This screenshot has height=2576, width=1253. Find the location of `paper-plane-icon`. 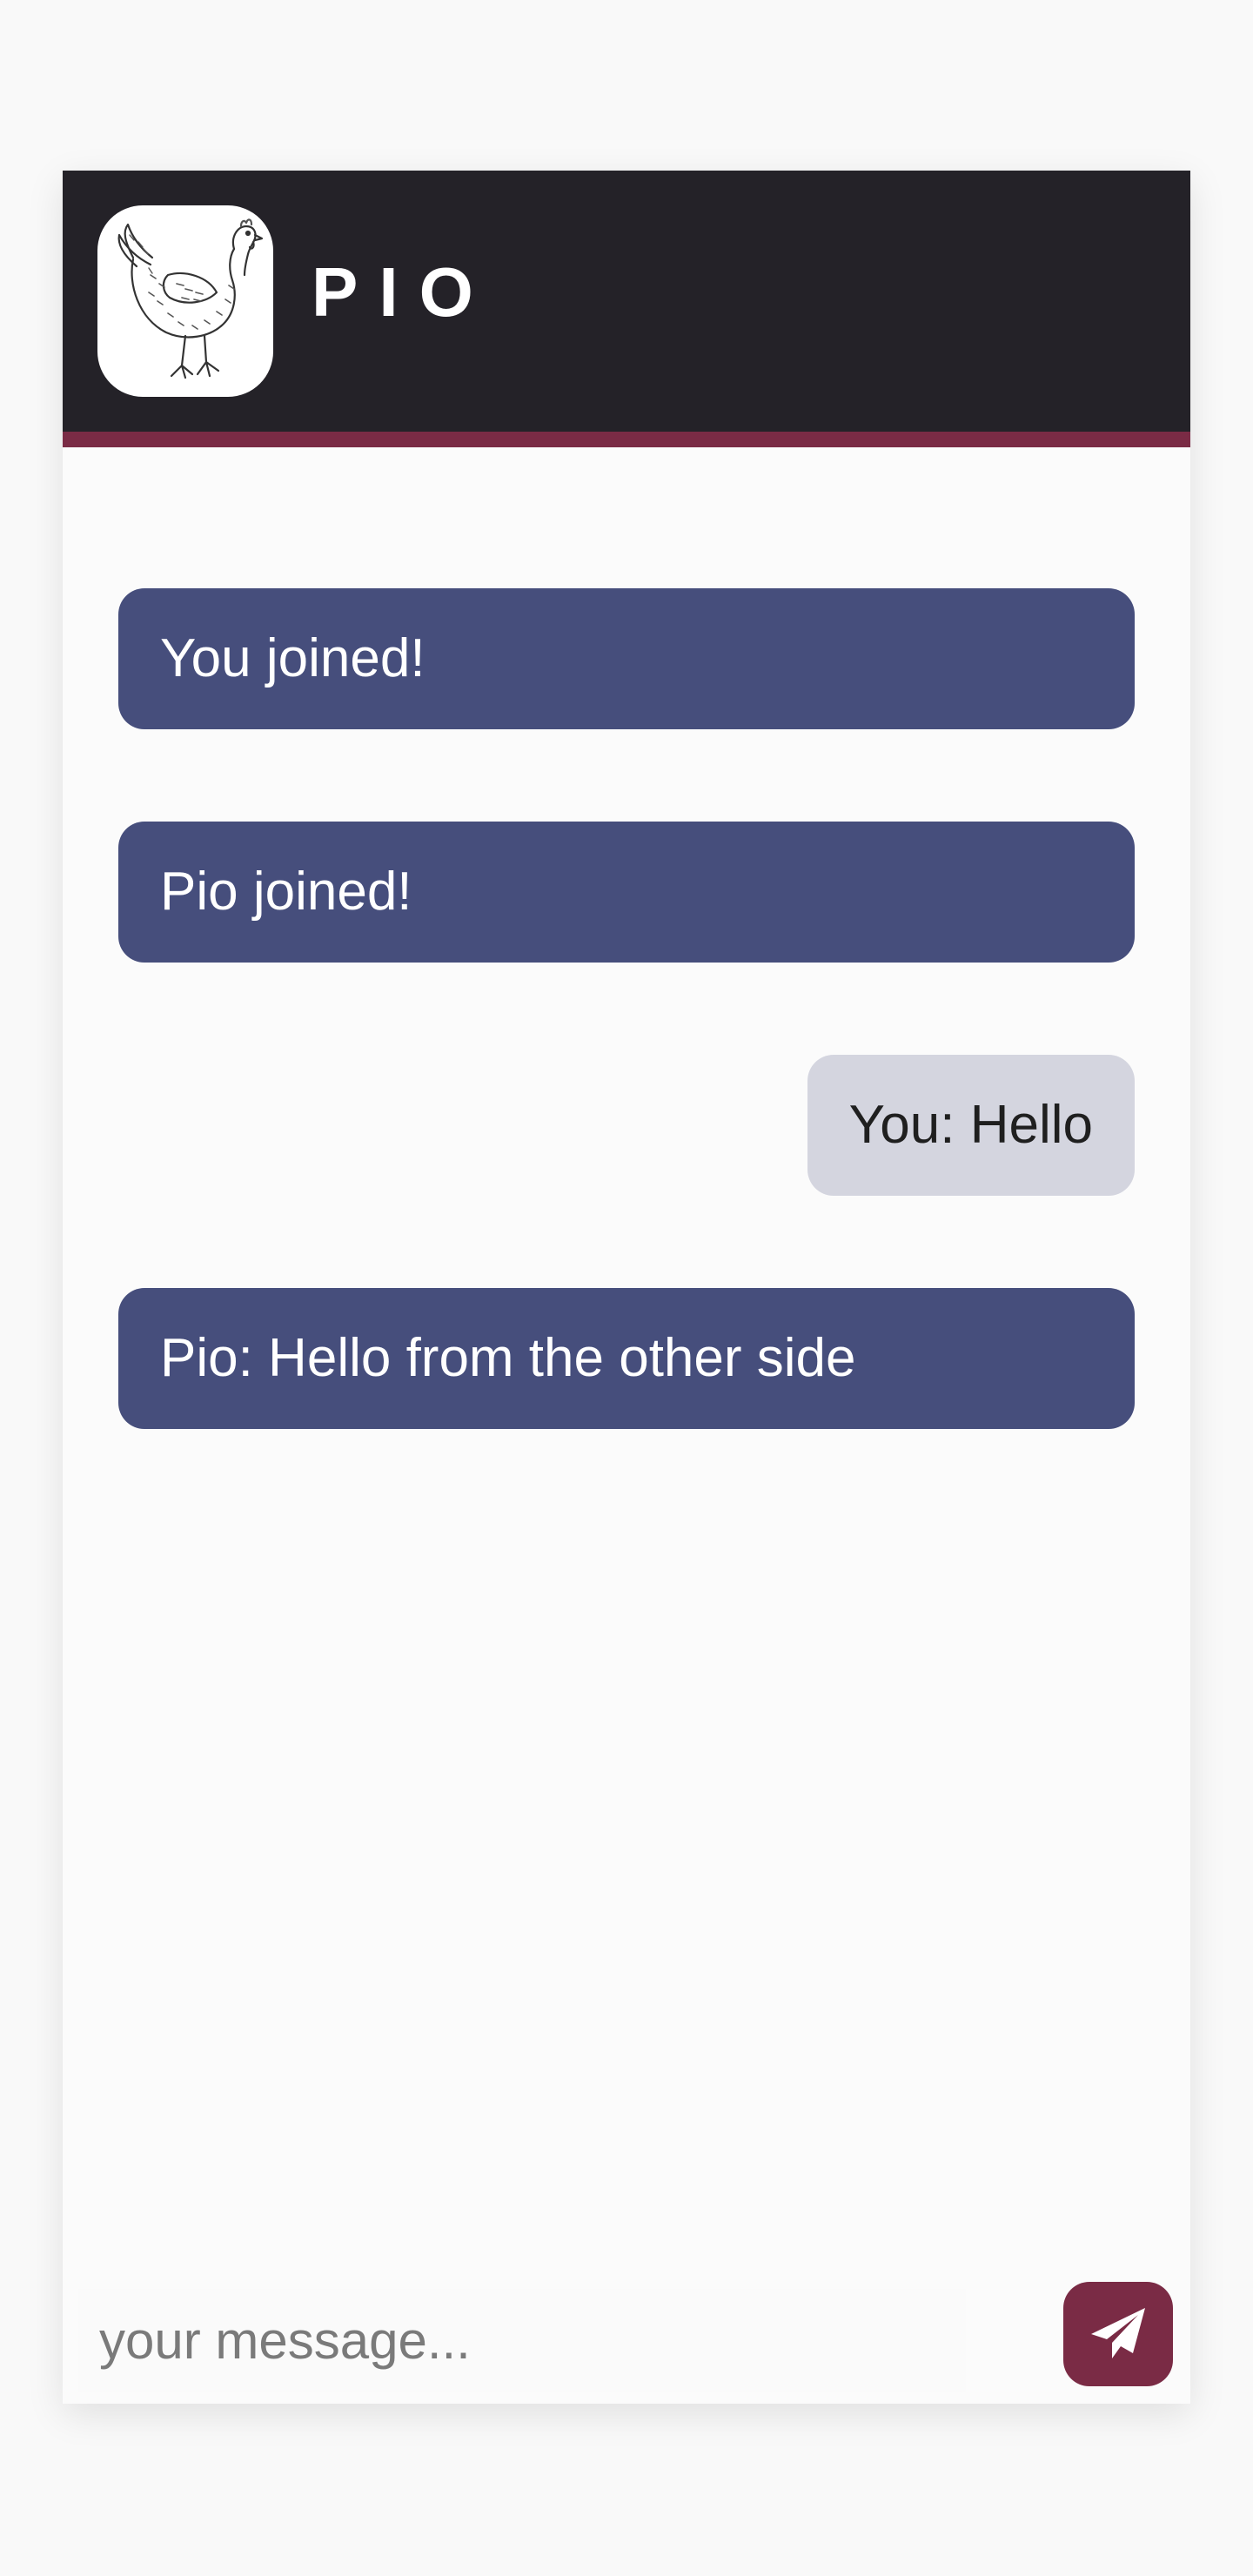

paper-plane-icon is located at coordinates (1118, 2333).